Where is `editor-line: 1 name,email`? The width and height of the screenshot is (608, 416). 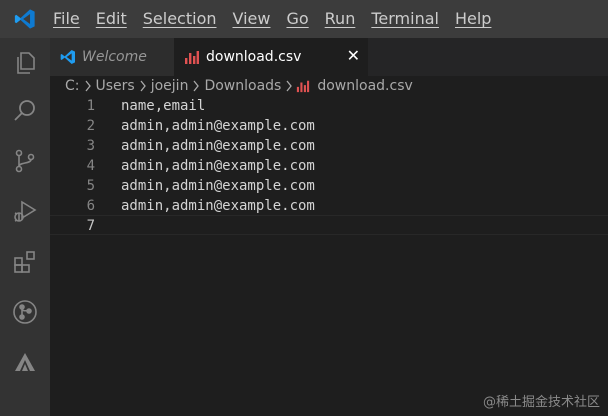
editor-line: 1 name,email is located at coordinates (329, 106).